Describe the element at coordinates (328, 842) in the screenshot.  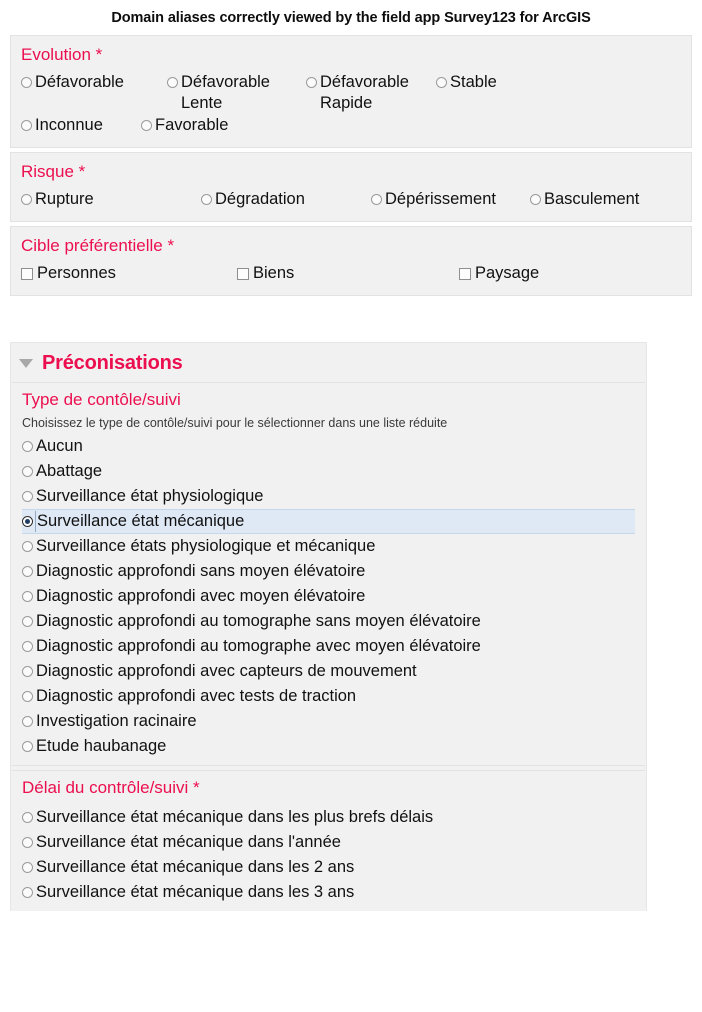
I see `radio-option-delai-annee: Surveillance état mécanique dans l'année` at that location.